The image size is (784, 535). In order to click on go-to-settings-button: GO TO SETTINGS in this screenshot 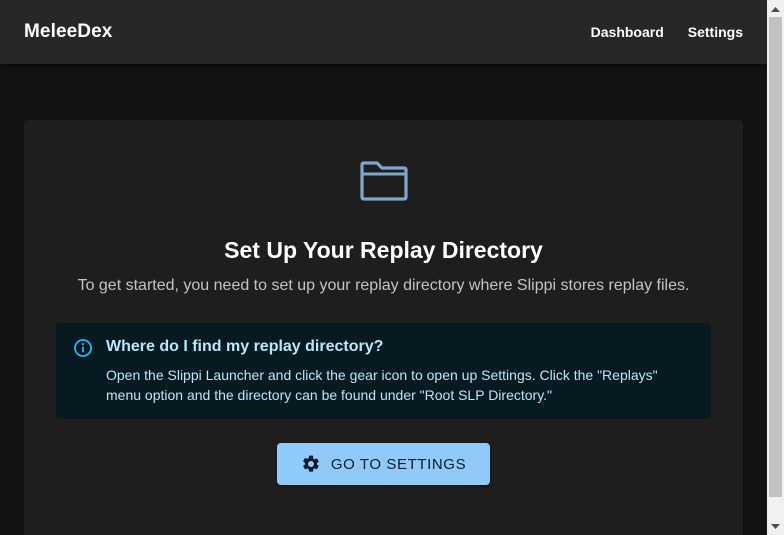, I will do `click(383, 464)`.